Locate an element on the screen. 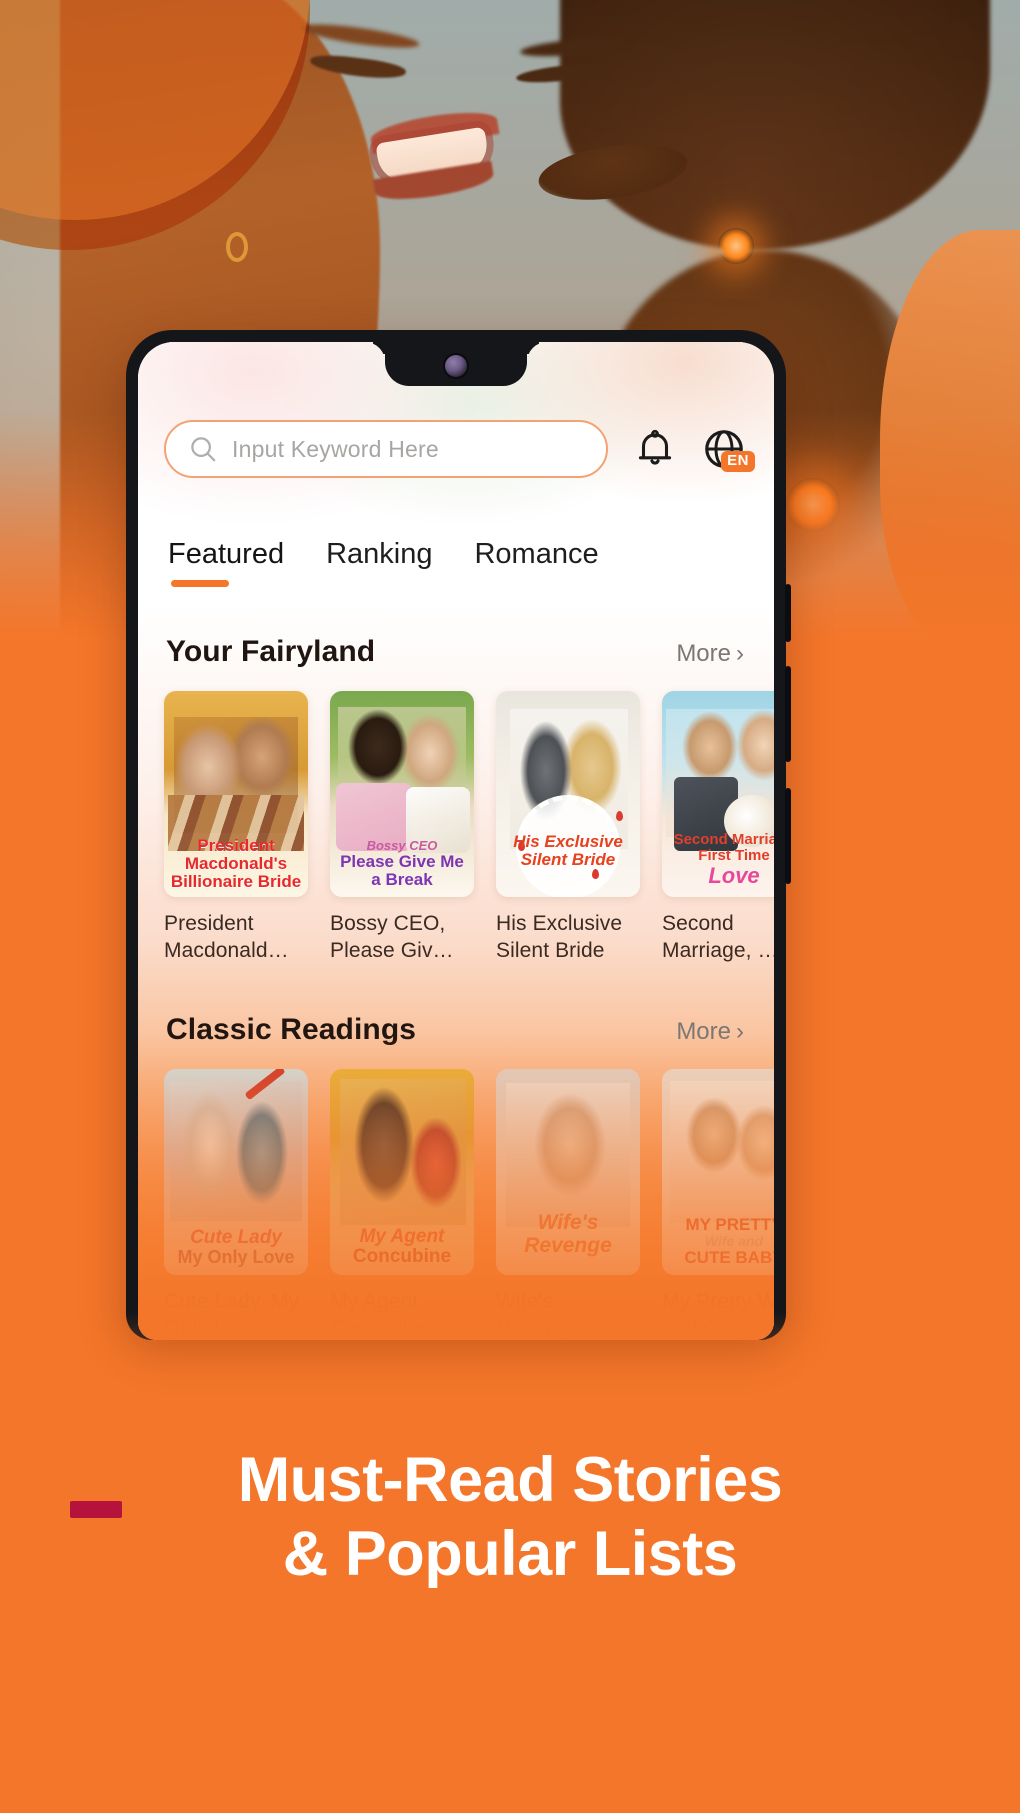 The height and width of the screenshot is (1813, 1020). tab-ranking: Ranking is located at coordinates (379, 562).